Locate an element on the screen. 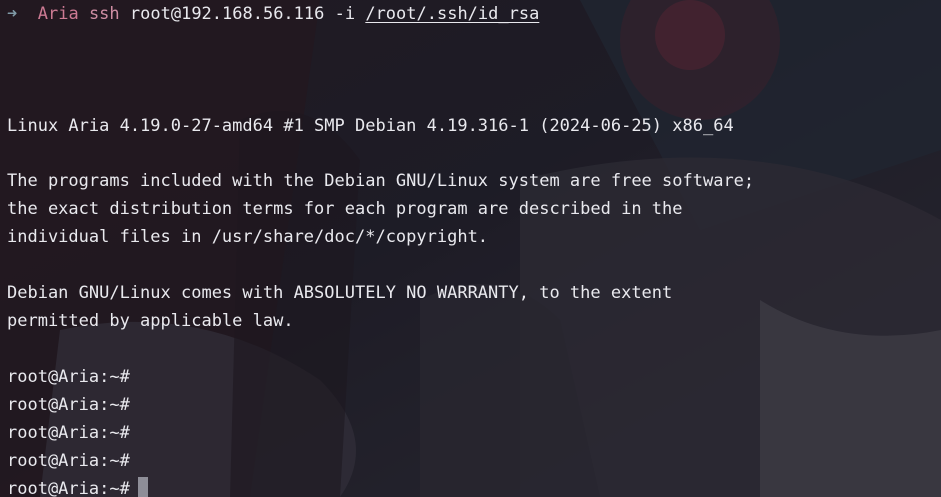 The width and height of the screenshot is (941, 497). key-path-link: /root/.ssh/id_rsa is located at coordinates (452, 14).